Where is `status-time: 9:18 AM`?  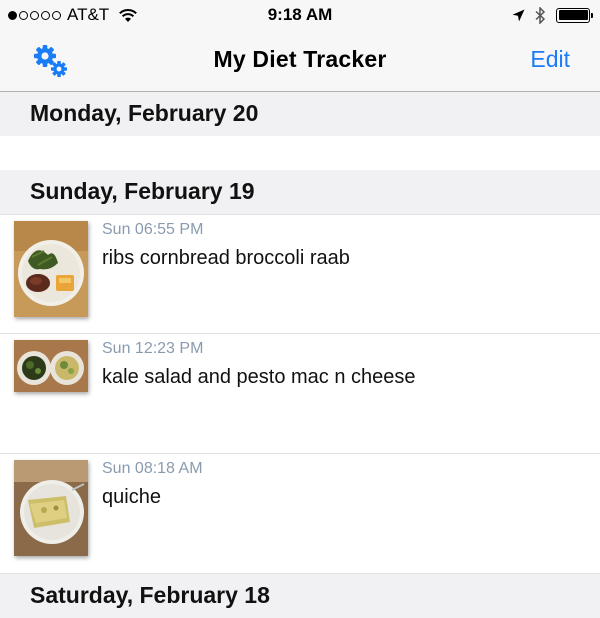
status-time: 9:18 AM is located at coordinates (300, 14).